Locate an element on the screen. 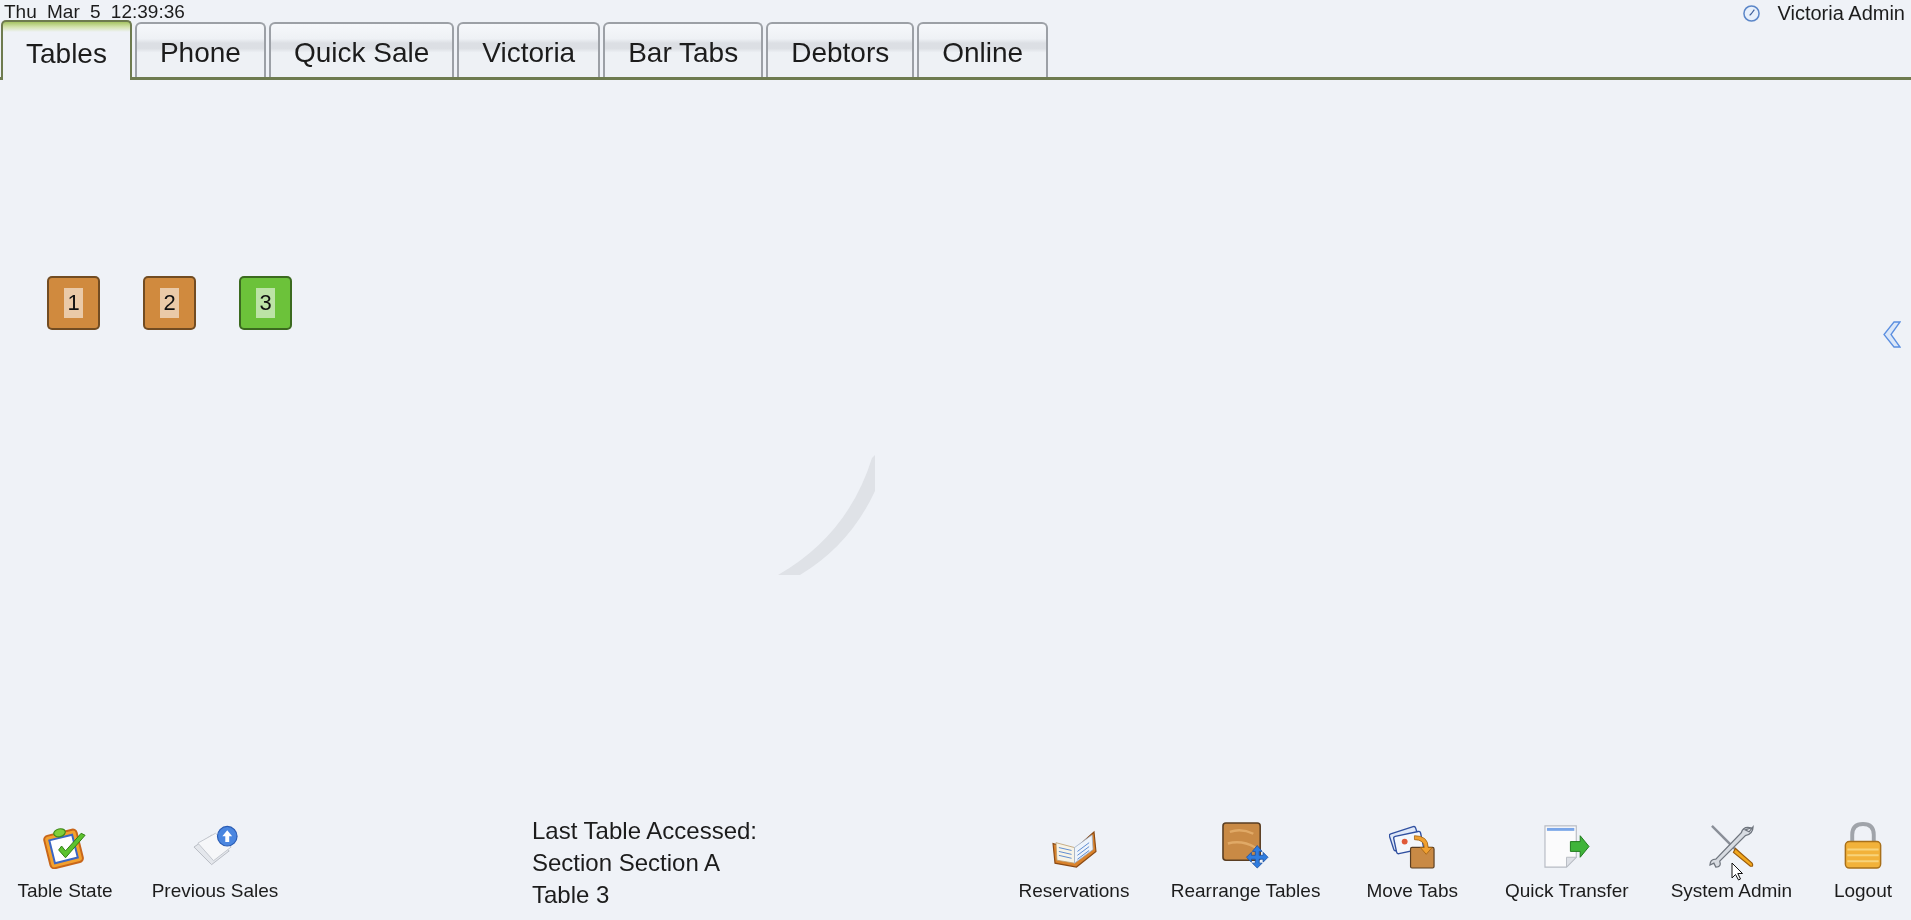 The image size is (1911, 920). last-table-detail: Table 3 is located at coordinates (571, 895).